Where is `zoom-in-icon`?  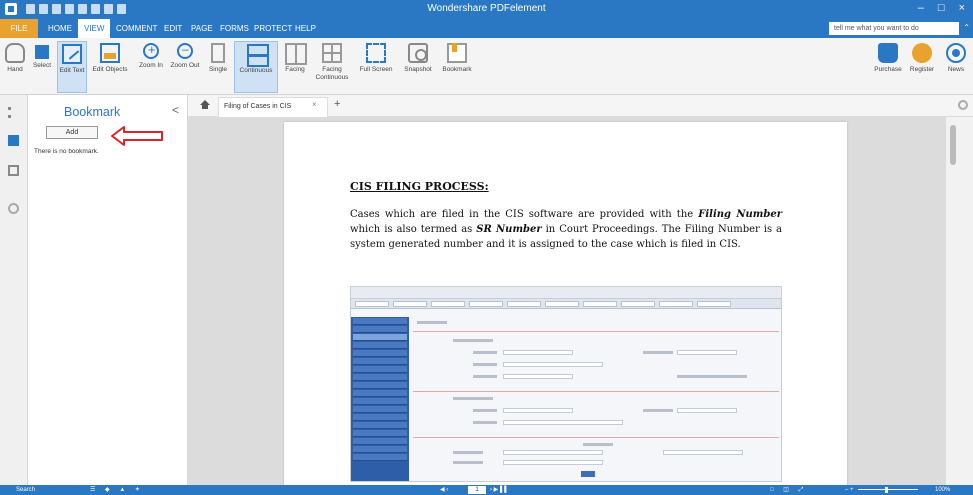
zoom-in-icon is located at coordinates (151, 50).